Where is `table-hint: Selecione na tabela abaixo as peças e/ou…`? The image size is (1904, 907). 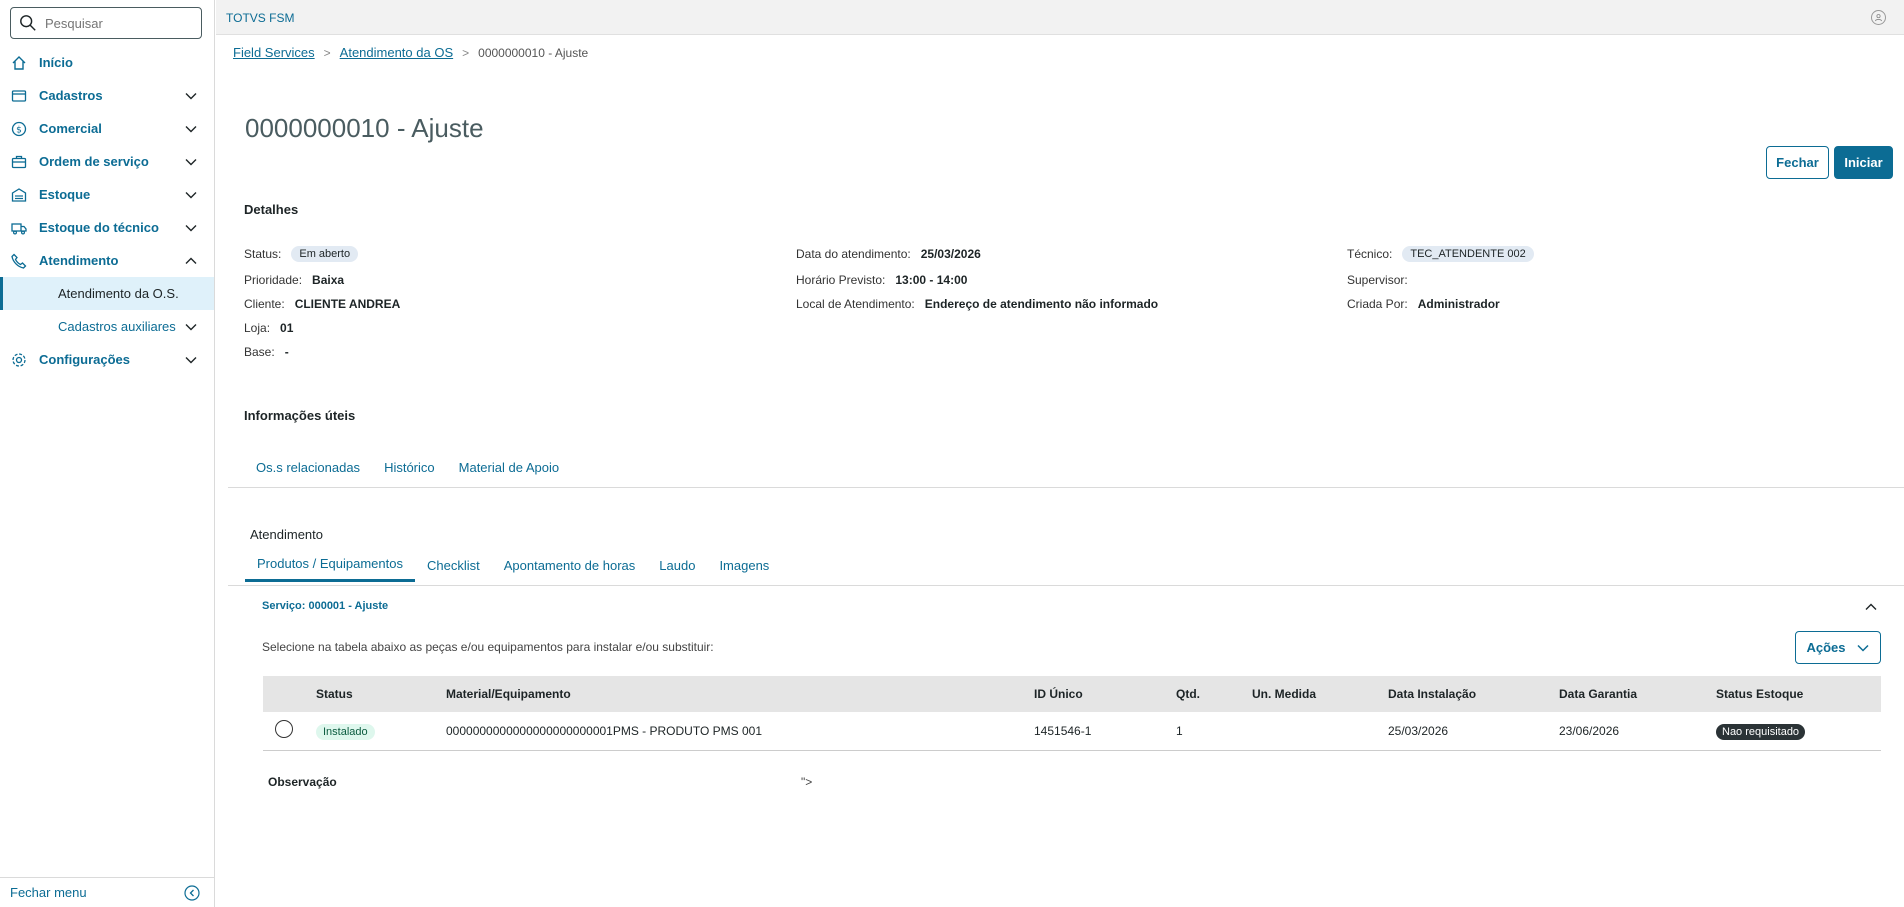 table-hint: Selecione na tabela abaixo as peças e/ou… is located at coordinates (488, 647).